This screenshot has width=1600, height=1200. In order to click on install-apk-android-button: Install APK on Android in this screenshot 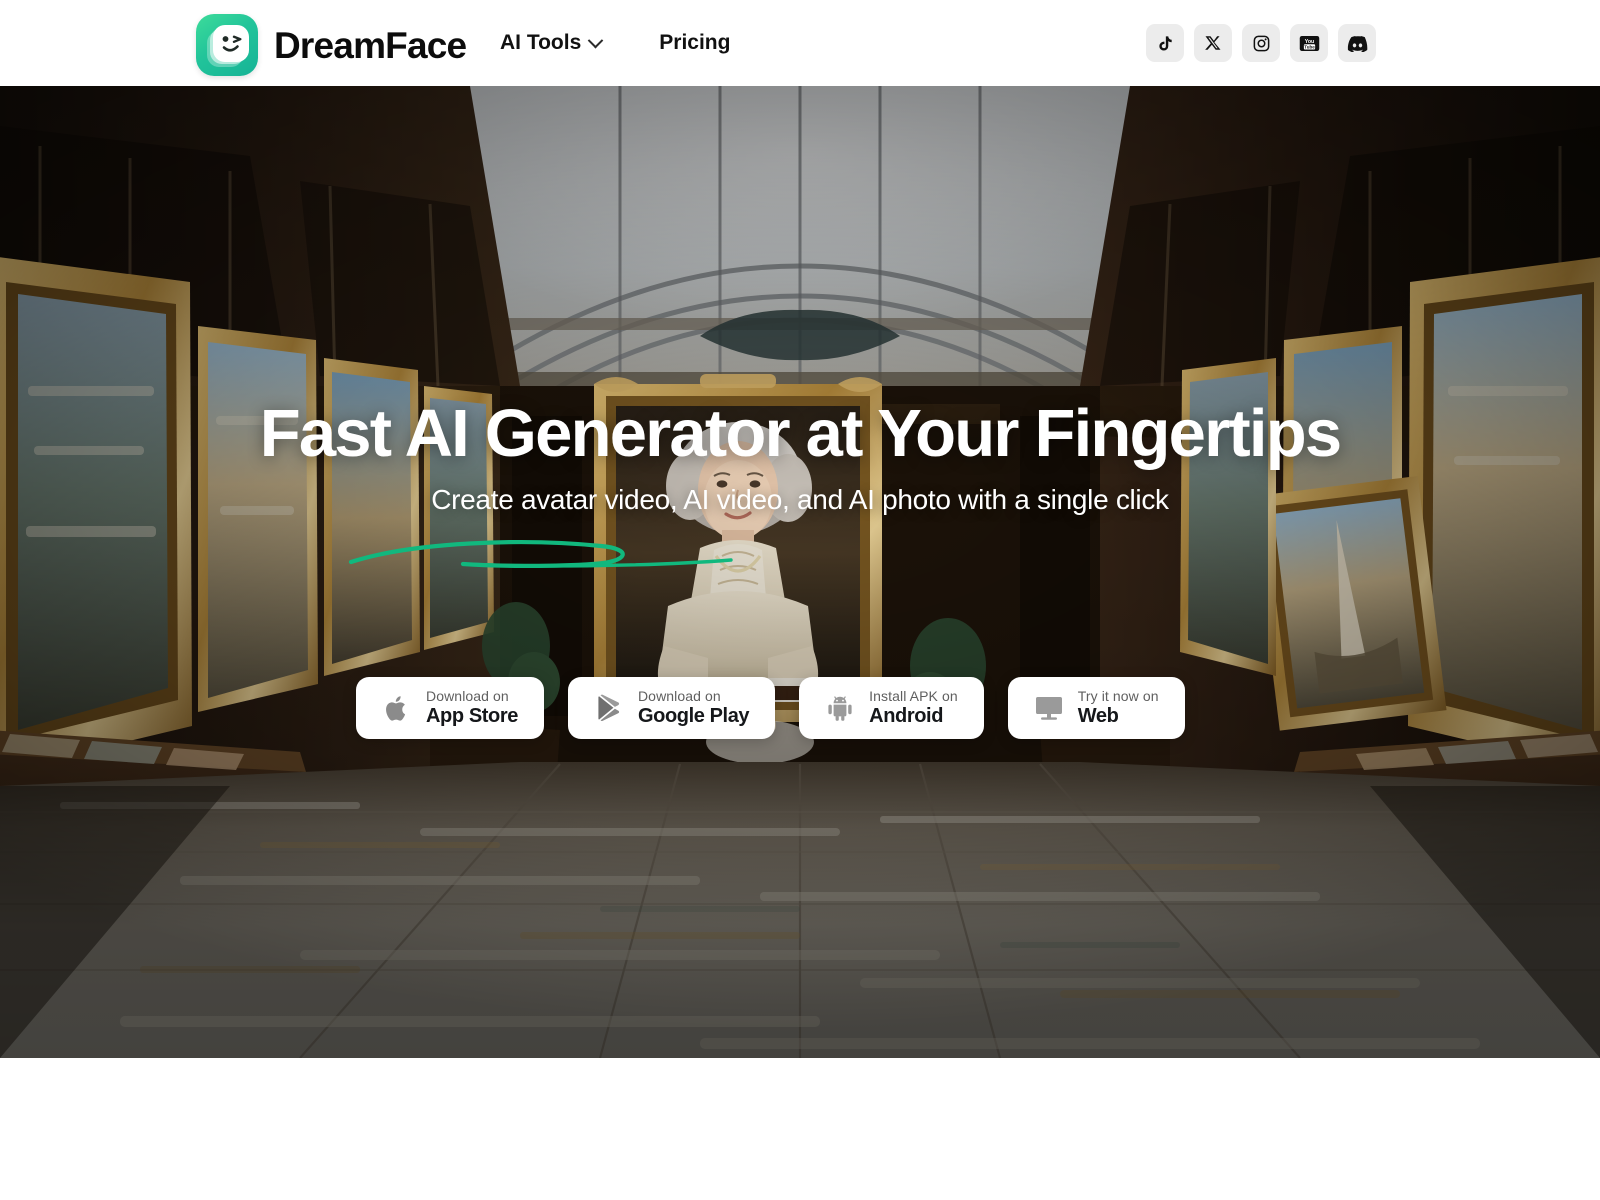, I will do `click(891, 708)`.